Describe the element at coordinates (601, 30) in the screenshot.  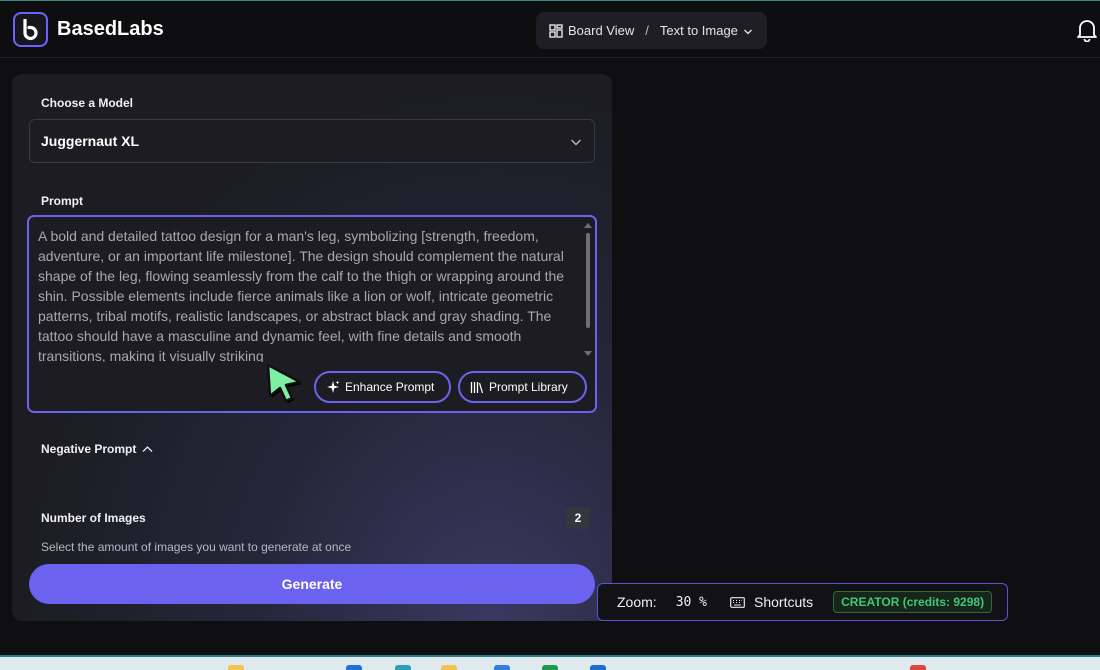
I see `breadcrumb-board-view: Board View` at that location.